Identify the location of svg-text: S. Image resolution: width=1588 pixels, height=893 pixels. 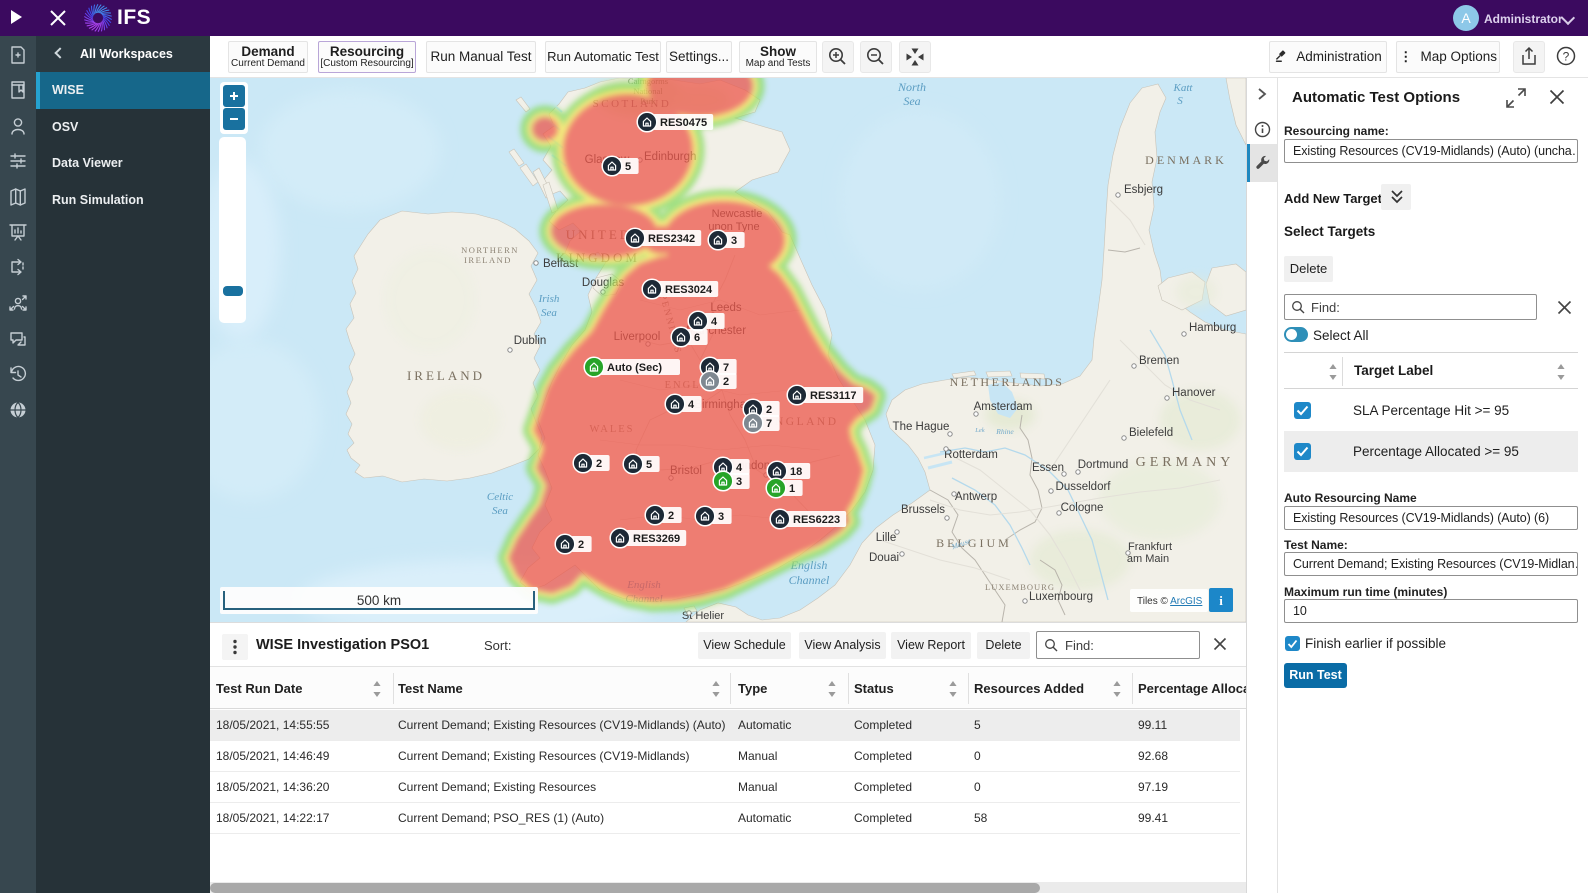
(1180, 101).